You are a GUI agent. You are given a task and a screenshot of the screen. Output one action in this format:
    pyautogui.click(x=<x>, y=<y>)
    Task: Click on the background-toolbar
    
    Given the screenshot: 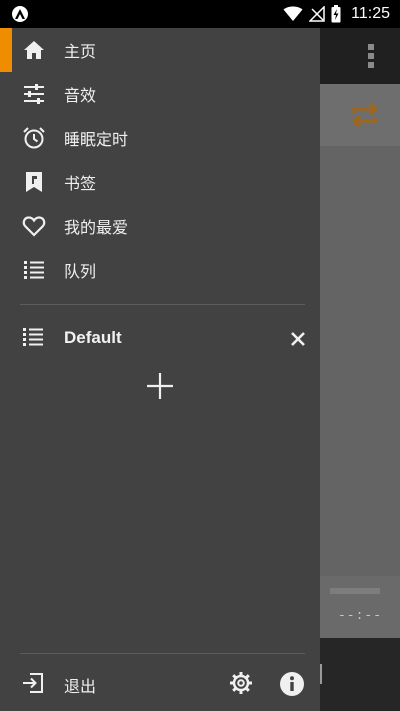 What is the action you would take?
    pyautogui.click(x=360, y=56)
    